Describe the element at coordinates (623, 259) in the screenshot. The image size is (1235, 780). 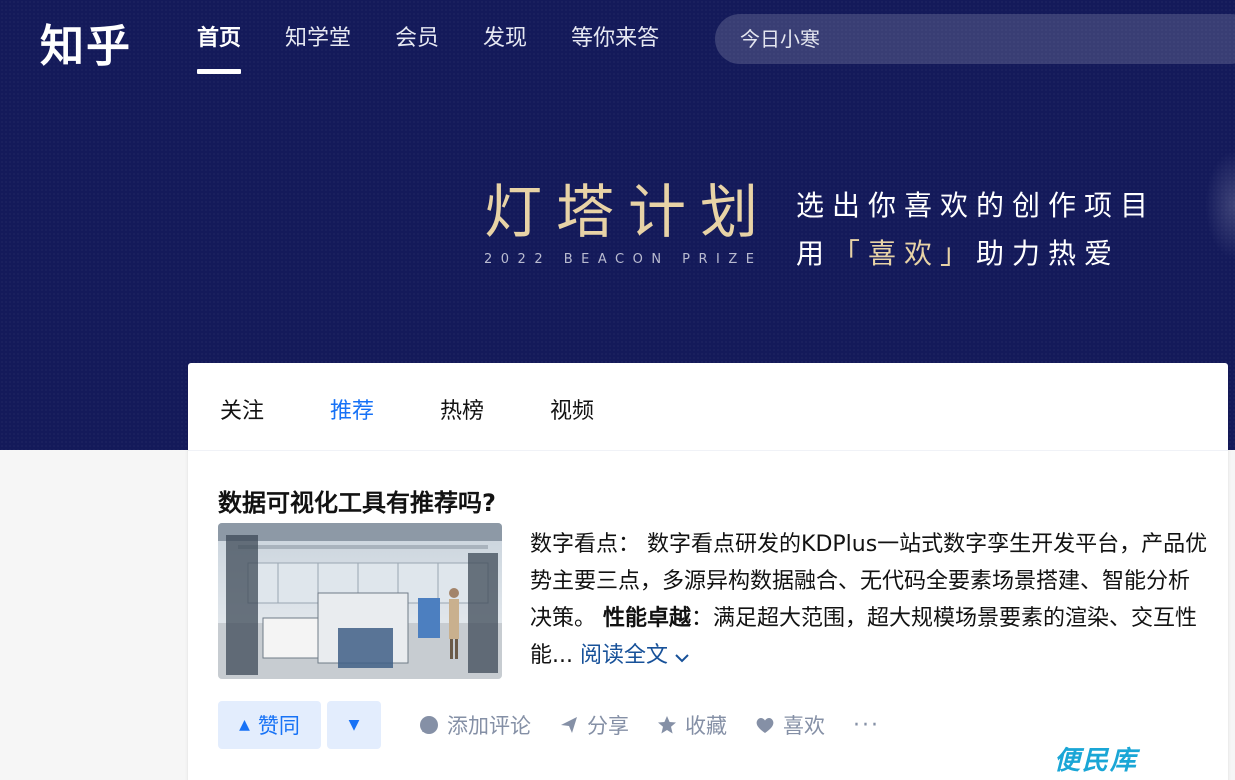
I see `banner-subtitle: 2022 BEACON PRIZE` at that location.